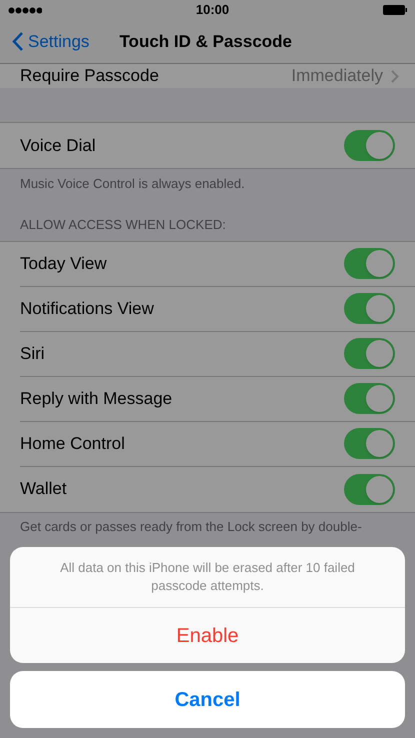 The width and height of the screenshot is (415, 738). I want to click on setting-label: Home Control, so click(73, 443).